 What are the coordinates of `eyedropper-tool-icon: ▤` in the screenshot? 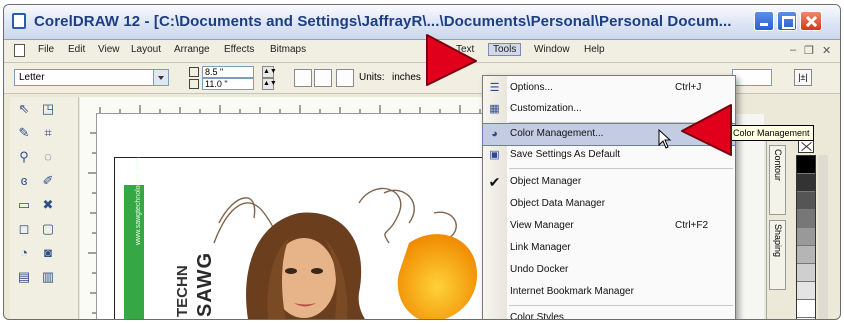 It's located at (24, 277).